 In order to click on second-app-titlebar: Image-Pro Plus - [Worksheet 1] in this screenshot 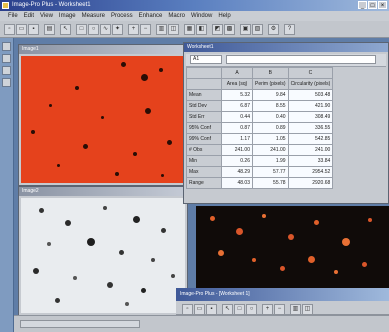, I will do `click(282, 294)`.